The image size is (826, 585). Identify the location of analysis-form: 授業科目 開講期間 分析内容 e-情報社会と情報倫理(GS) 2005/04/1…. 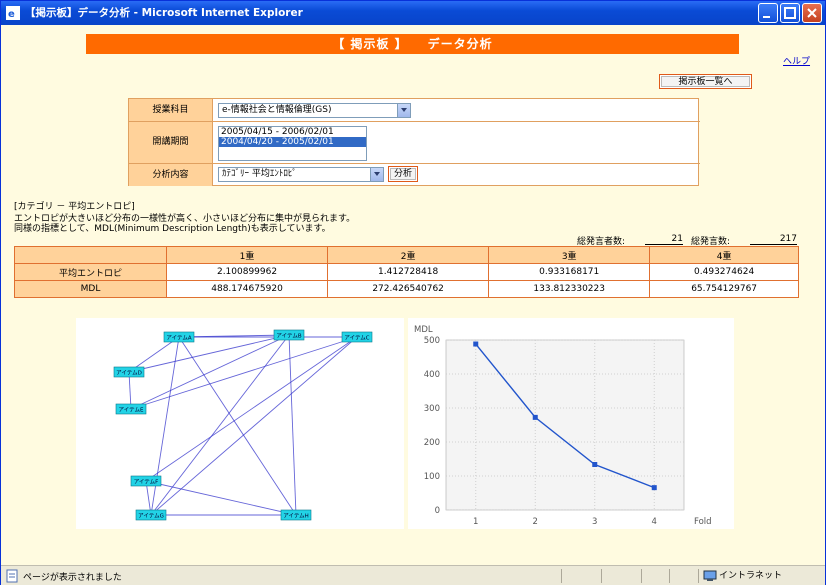
(414, 142).